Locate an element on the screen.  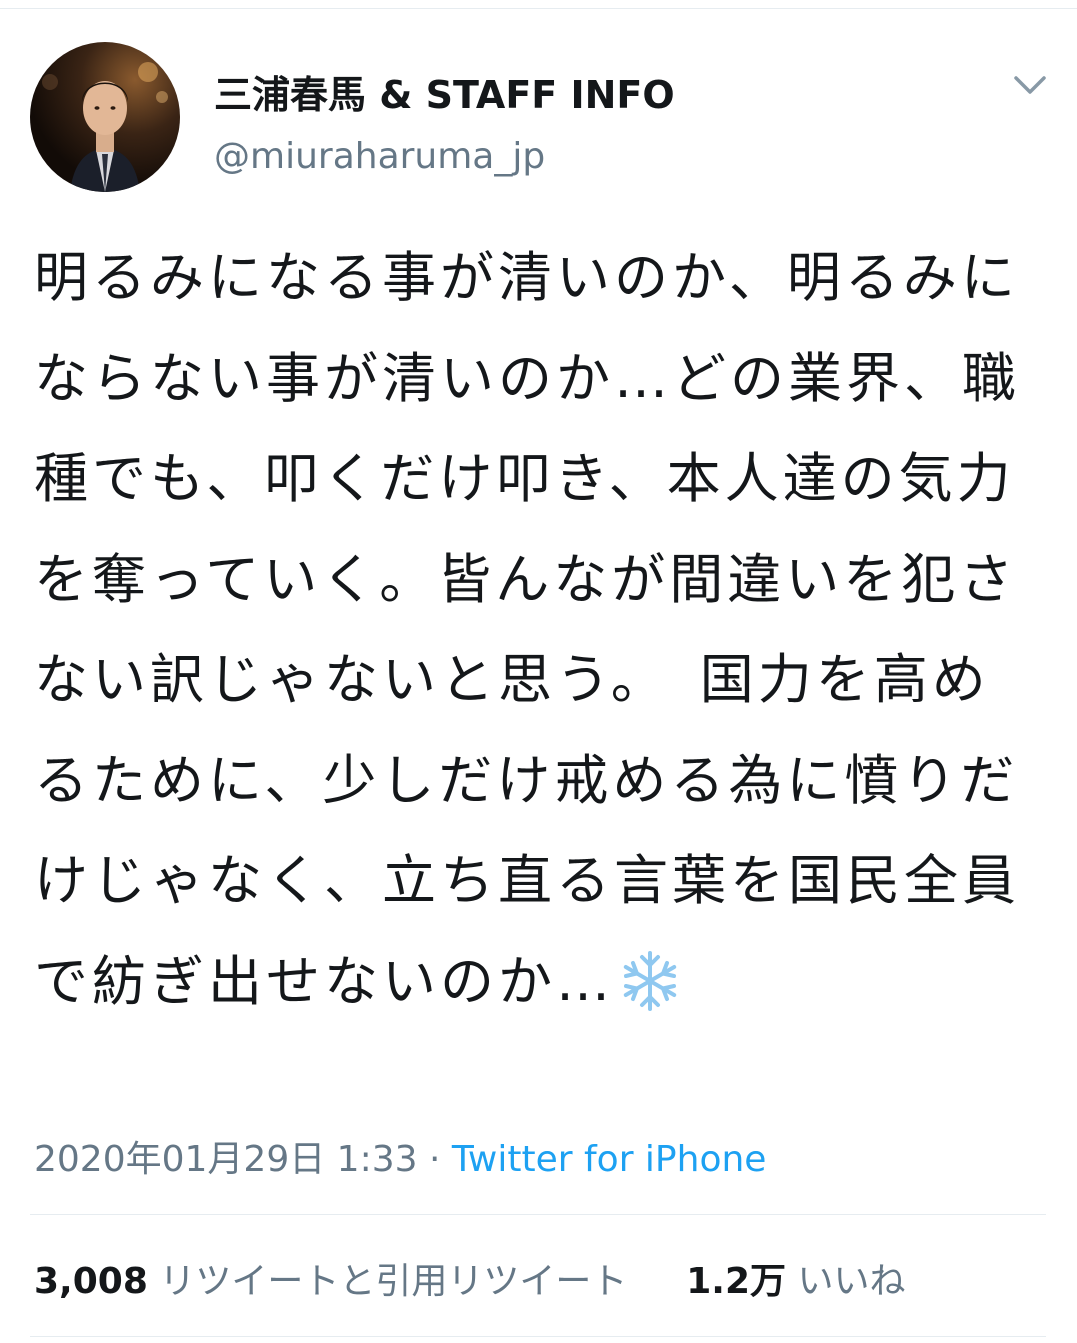
avatar-photo is located at coordinates (105, 127).